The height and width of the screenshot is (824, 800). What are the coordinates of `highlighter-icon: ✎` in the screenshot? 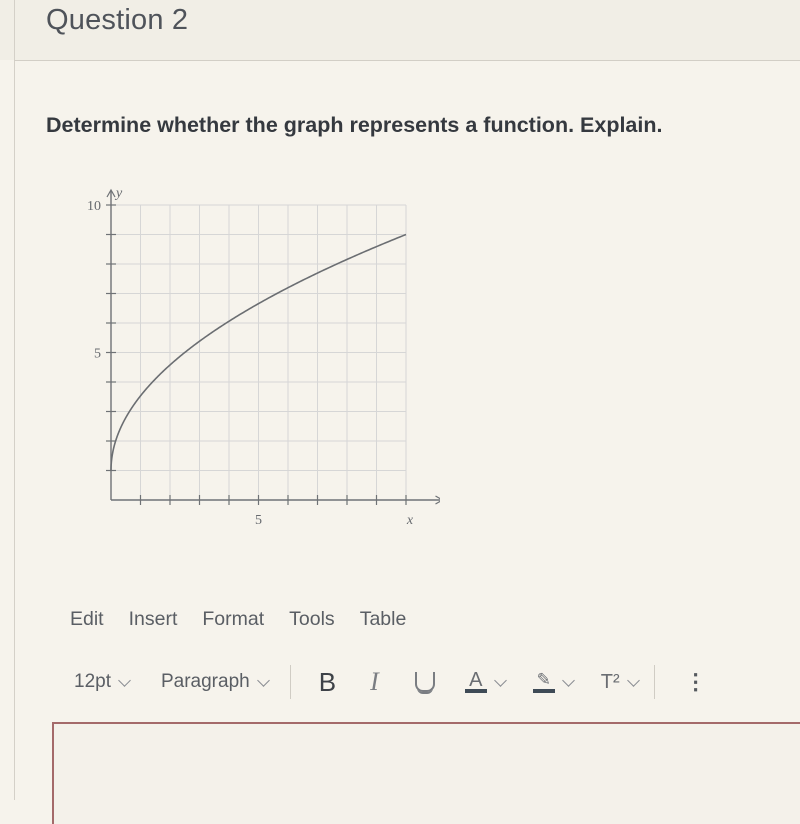 It's located at (543, 682).